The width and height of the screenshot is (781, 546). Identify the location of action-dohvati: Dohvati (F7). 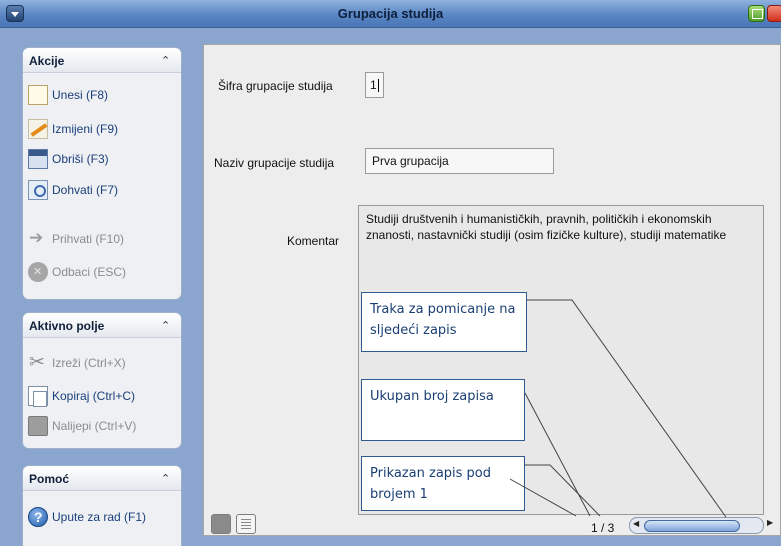
(73, 190).